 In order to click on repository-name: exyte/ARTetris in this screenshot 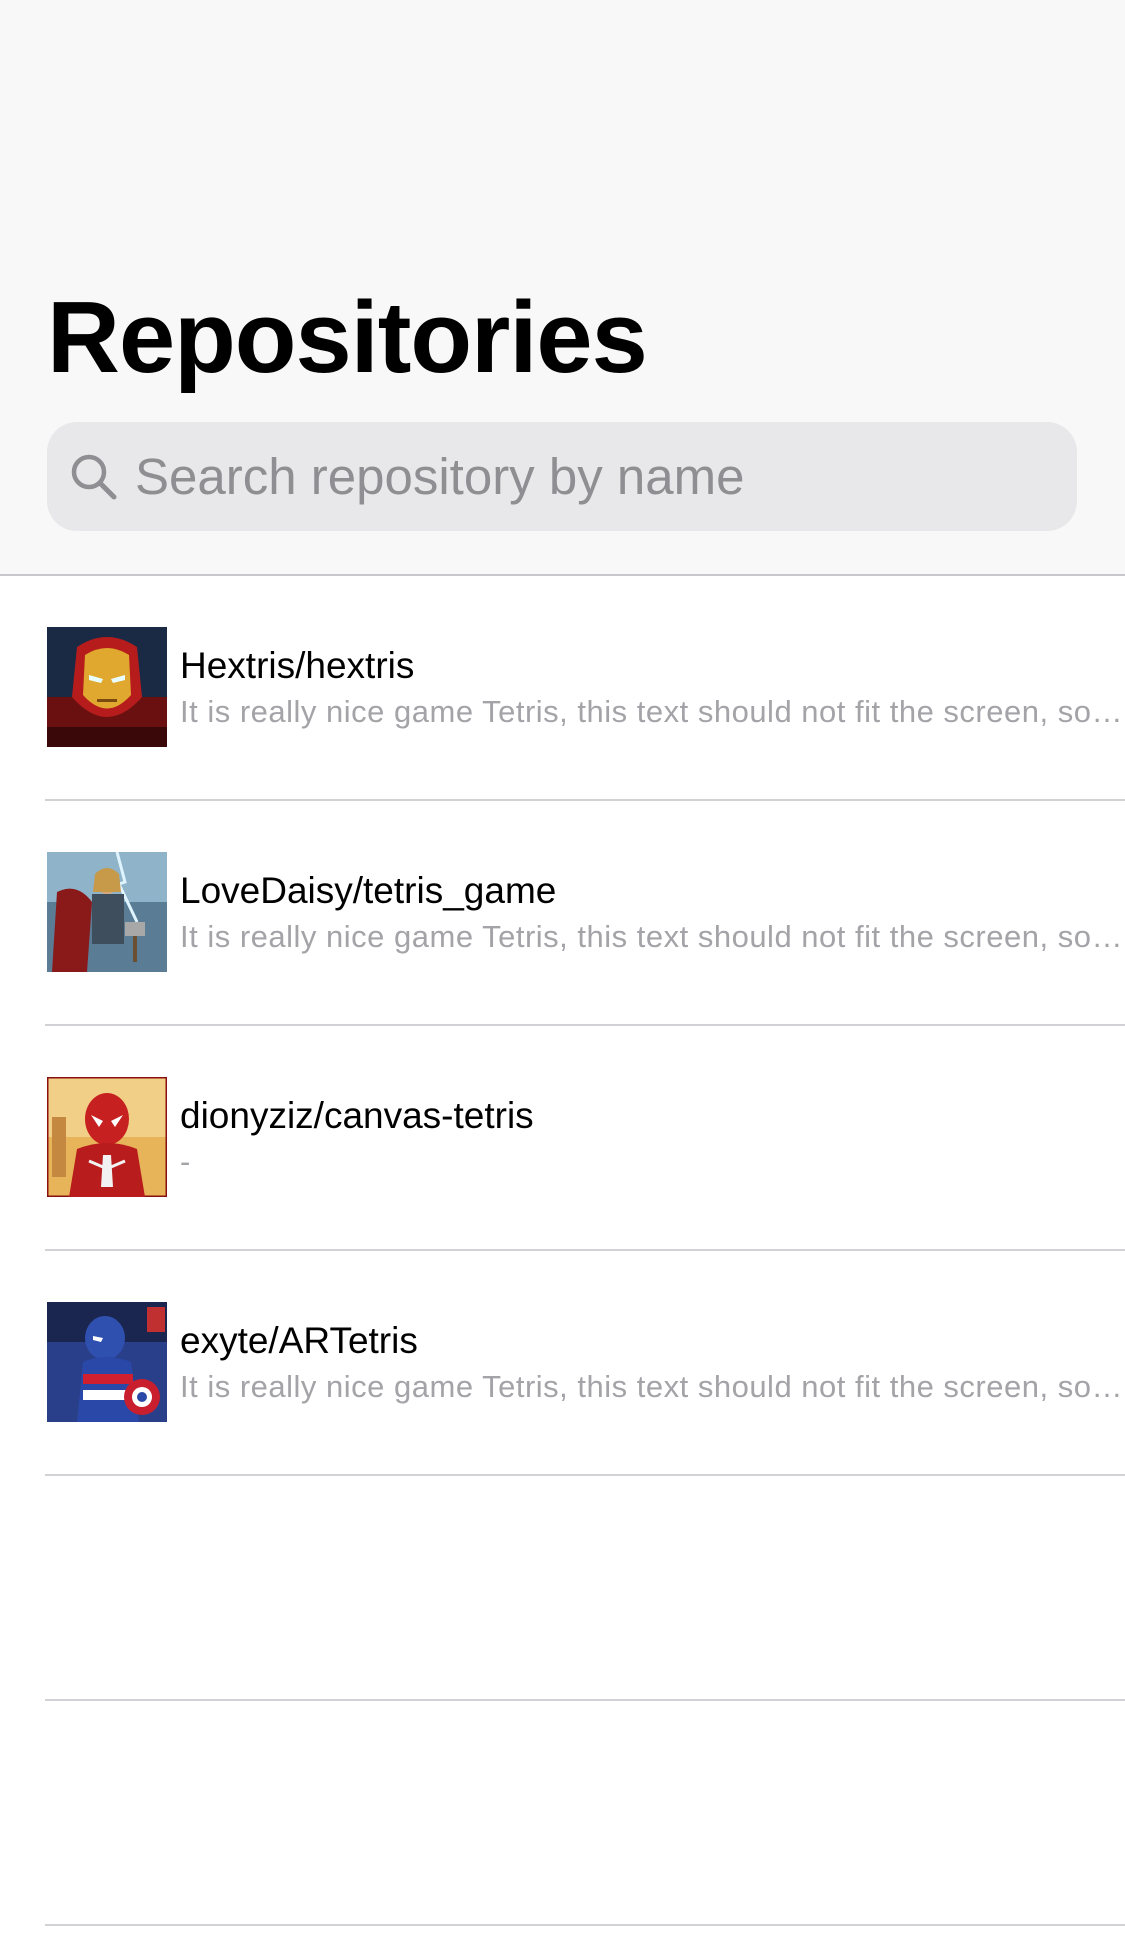, I will do `click(299, 1340)`.